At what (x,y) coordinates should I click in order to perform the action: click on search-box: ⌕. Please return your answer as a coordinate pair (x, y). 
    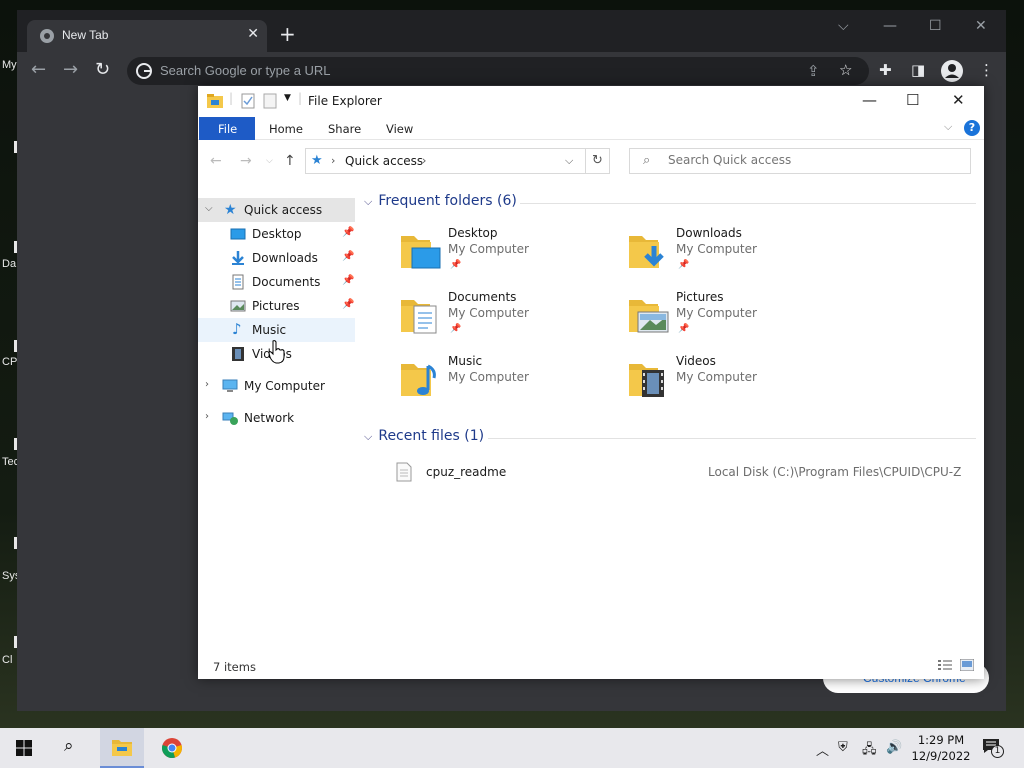
    Looking at the image, I should click on (800, 161).